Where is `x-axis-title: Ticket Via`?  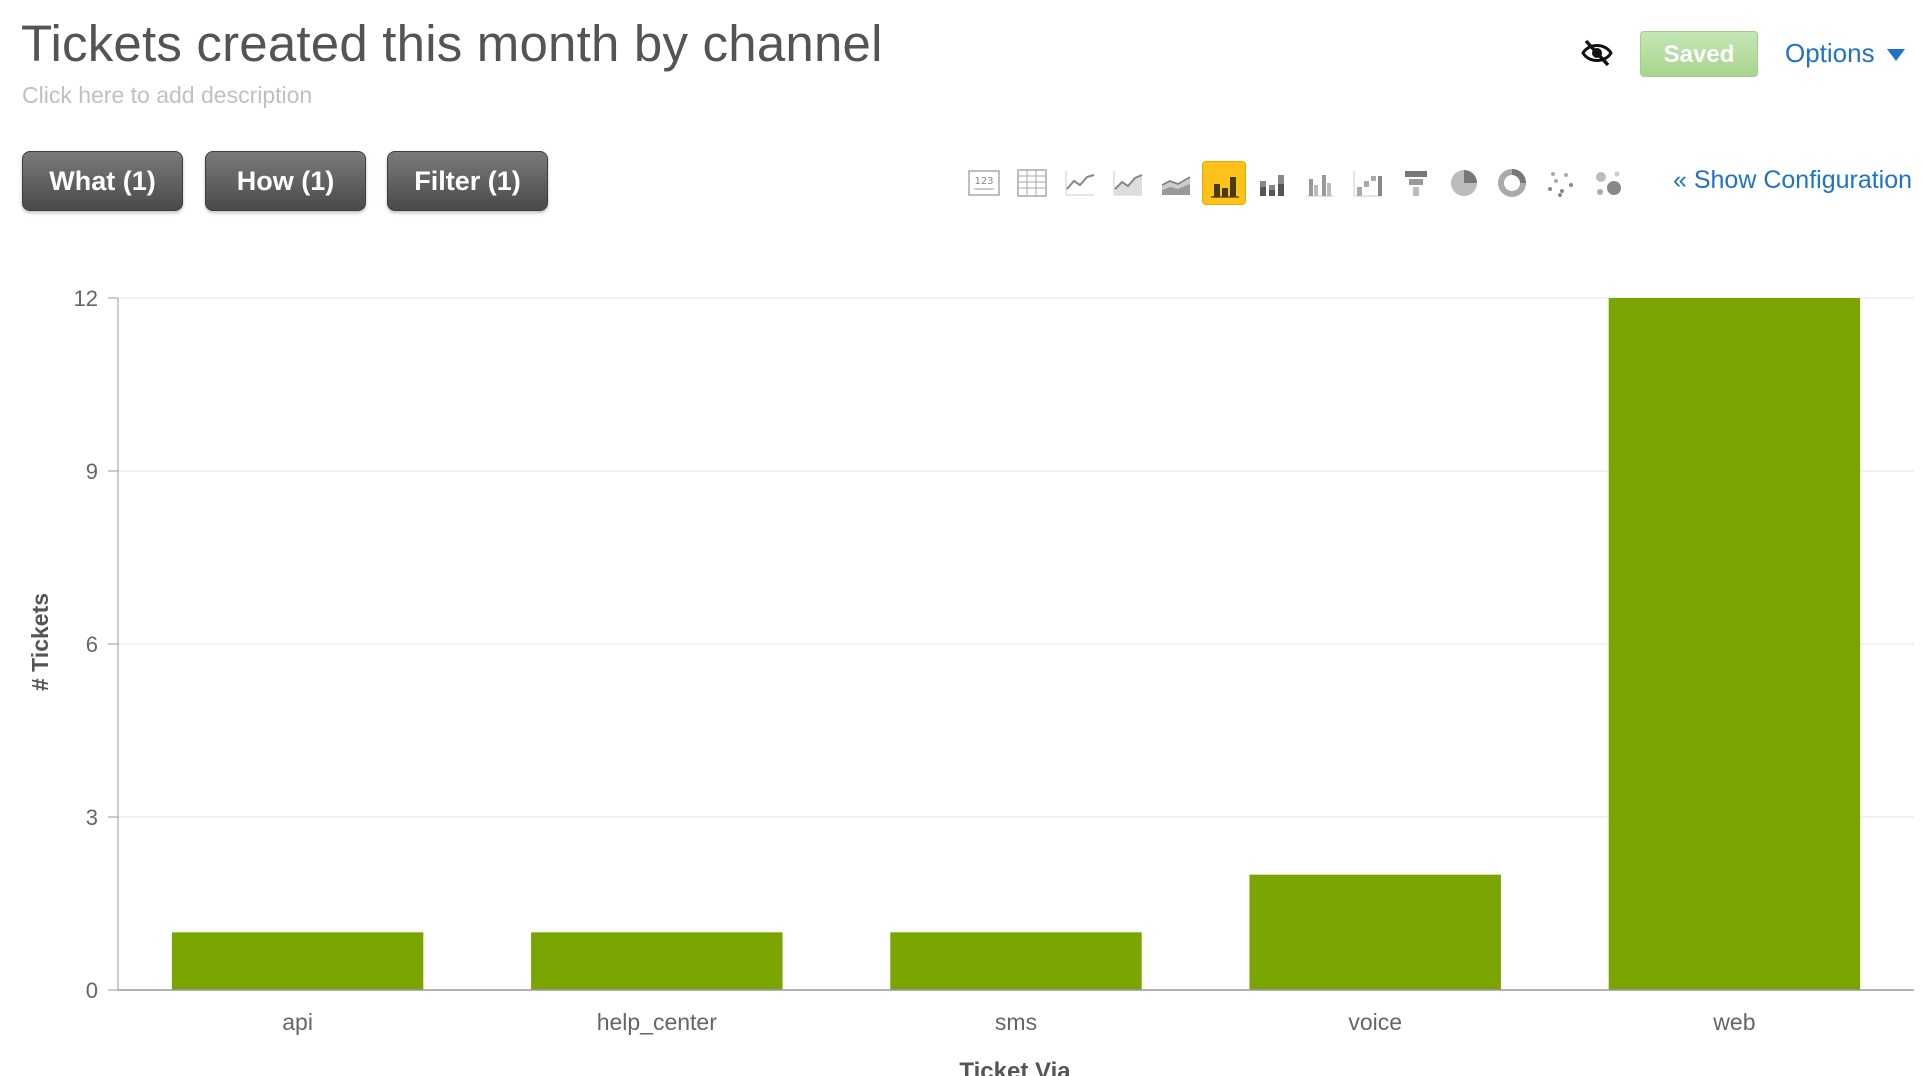
x-axis-title: Ticket Via is located at coordinates (1015, 1067).